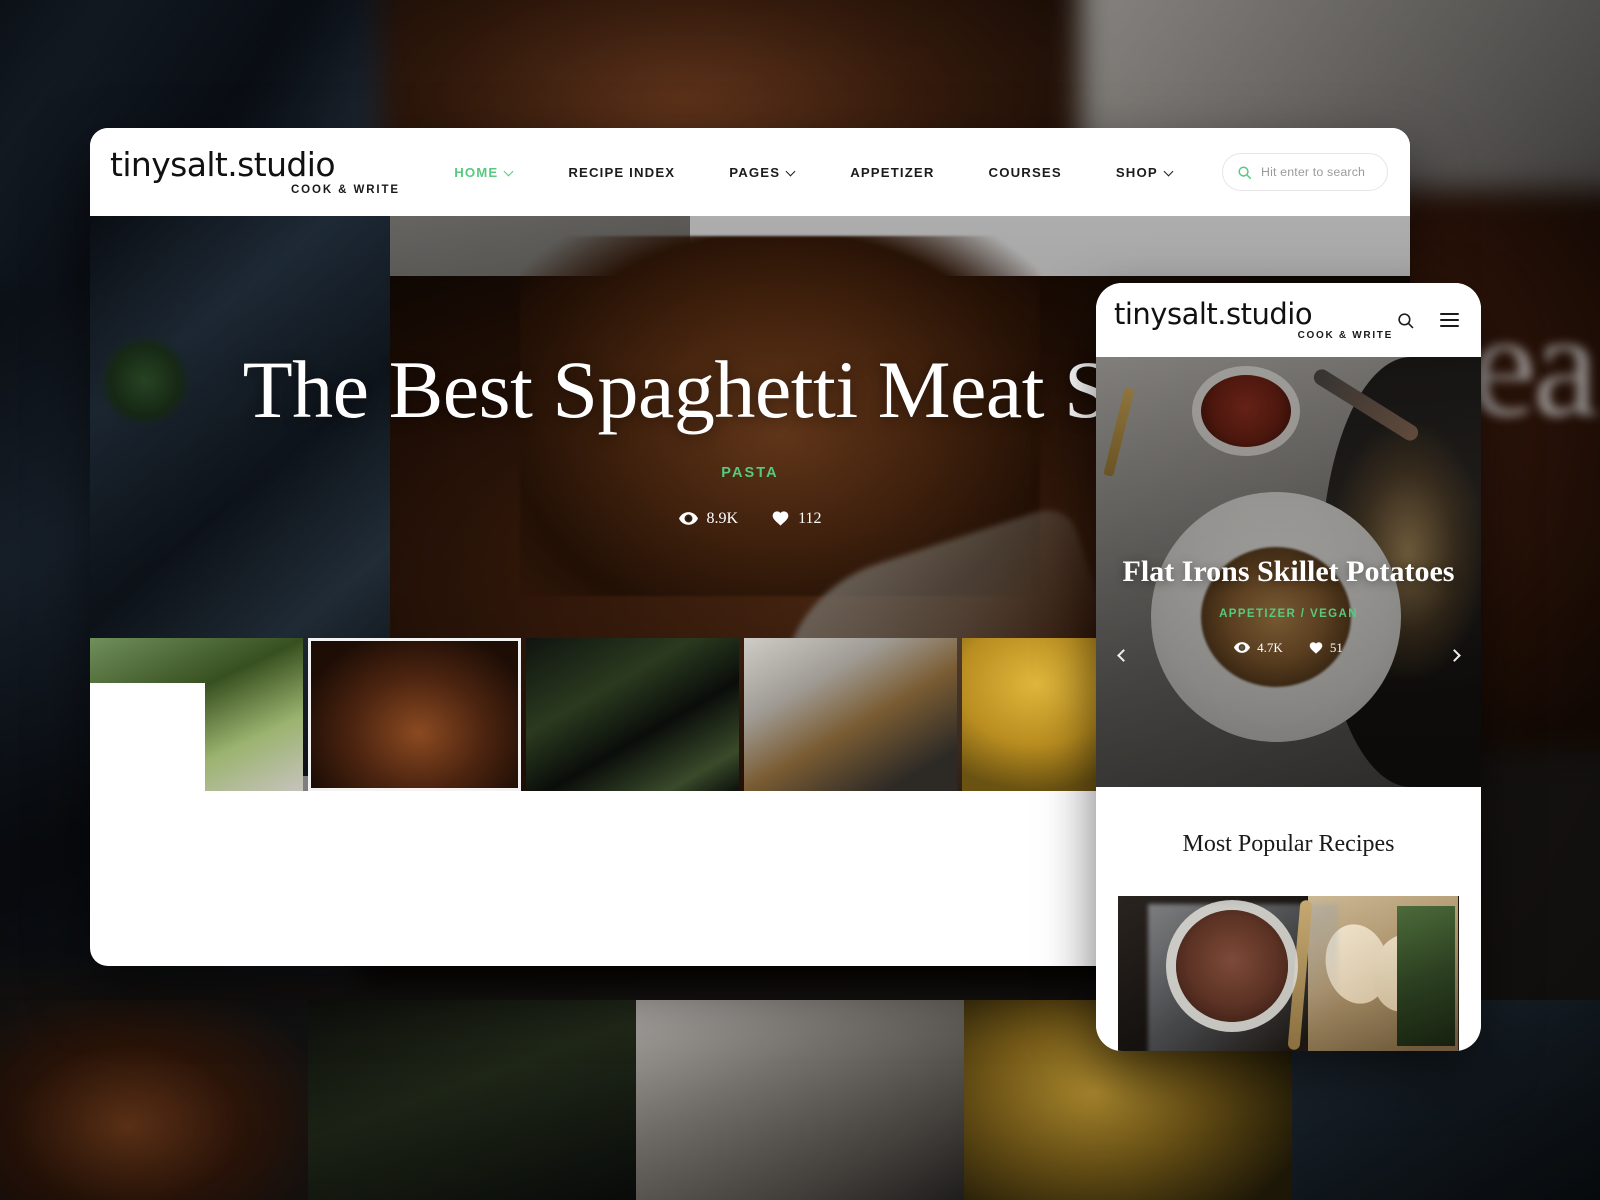 This screenshot has width=1600, height=1200. I want to click on mobile-section-title: Most Popular Recipes, so click(1288, 844).